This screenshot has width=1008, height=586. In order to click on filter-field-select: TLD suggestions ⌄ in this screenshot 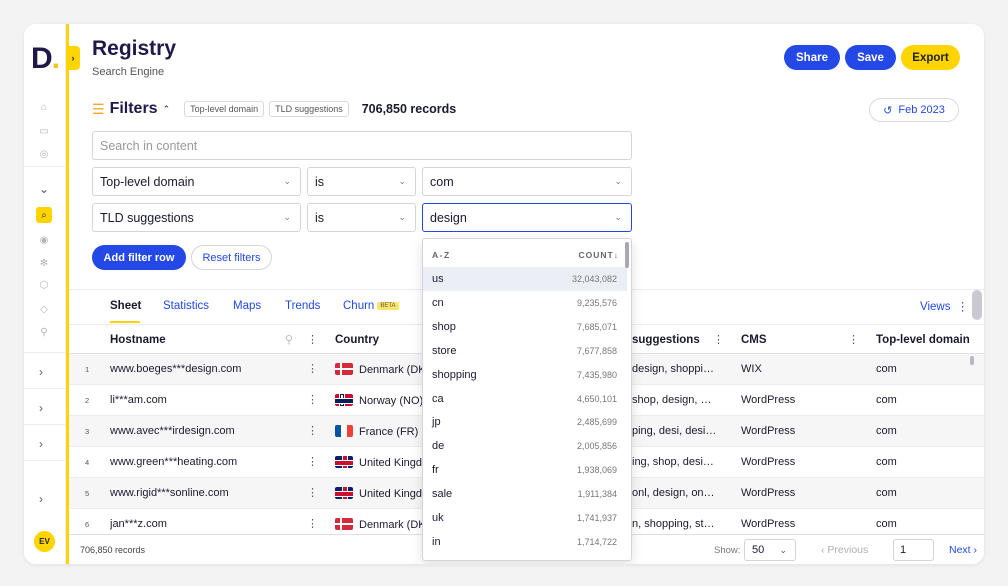, I will do `click(196, 217)`.